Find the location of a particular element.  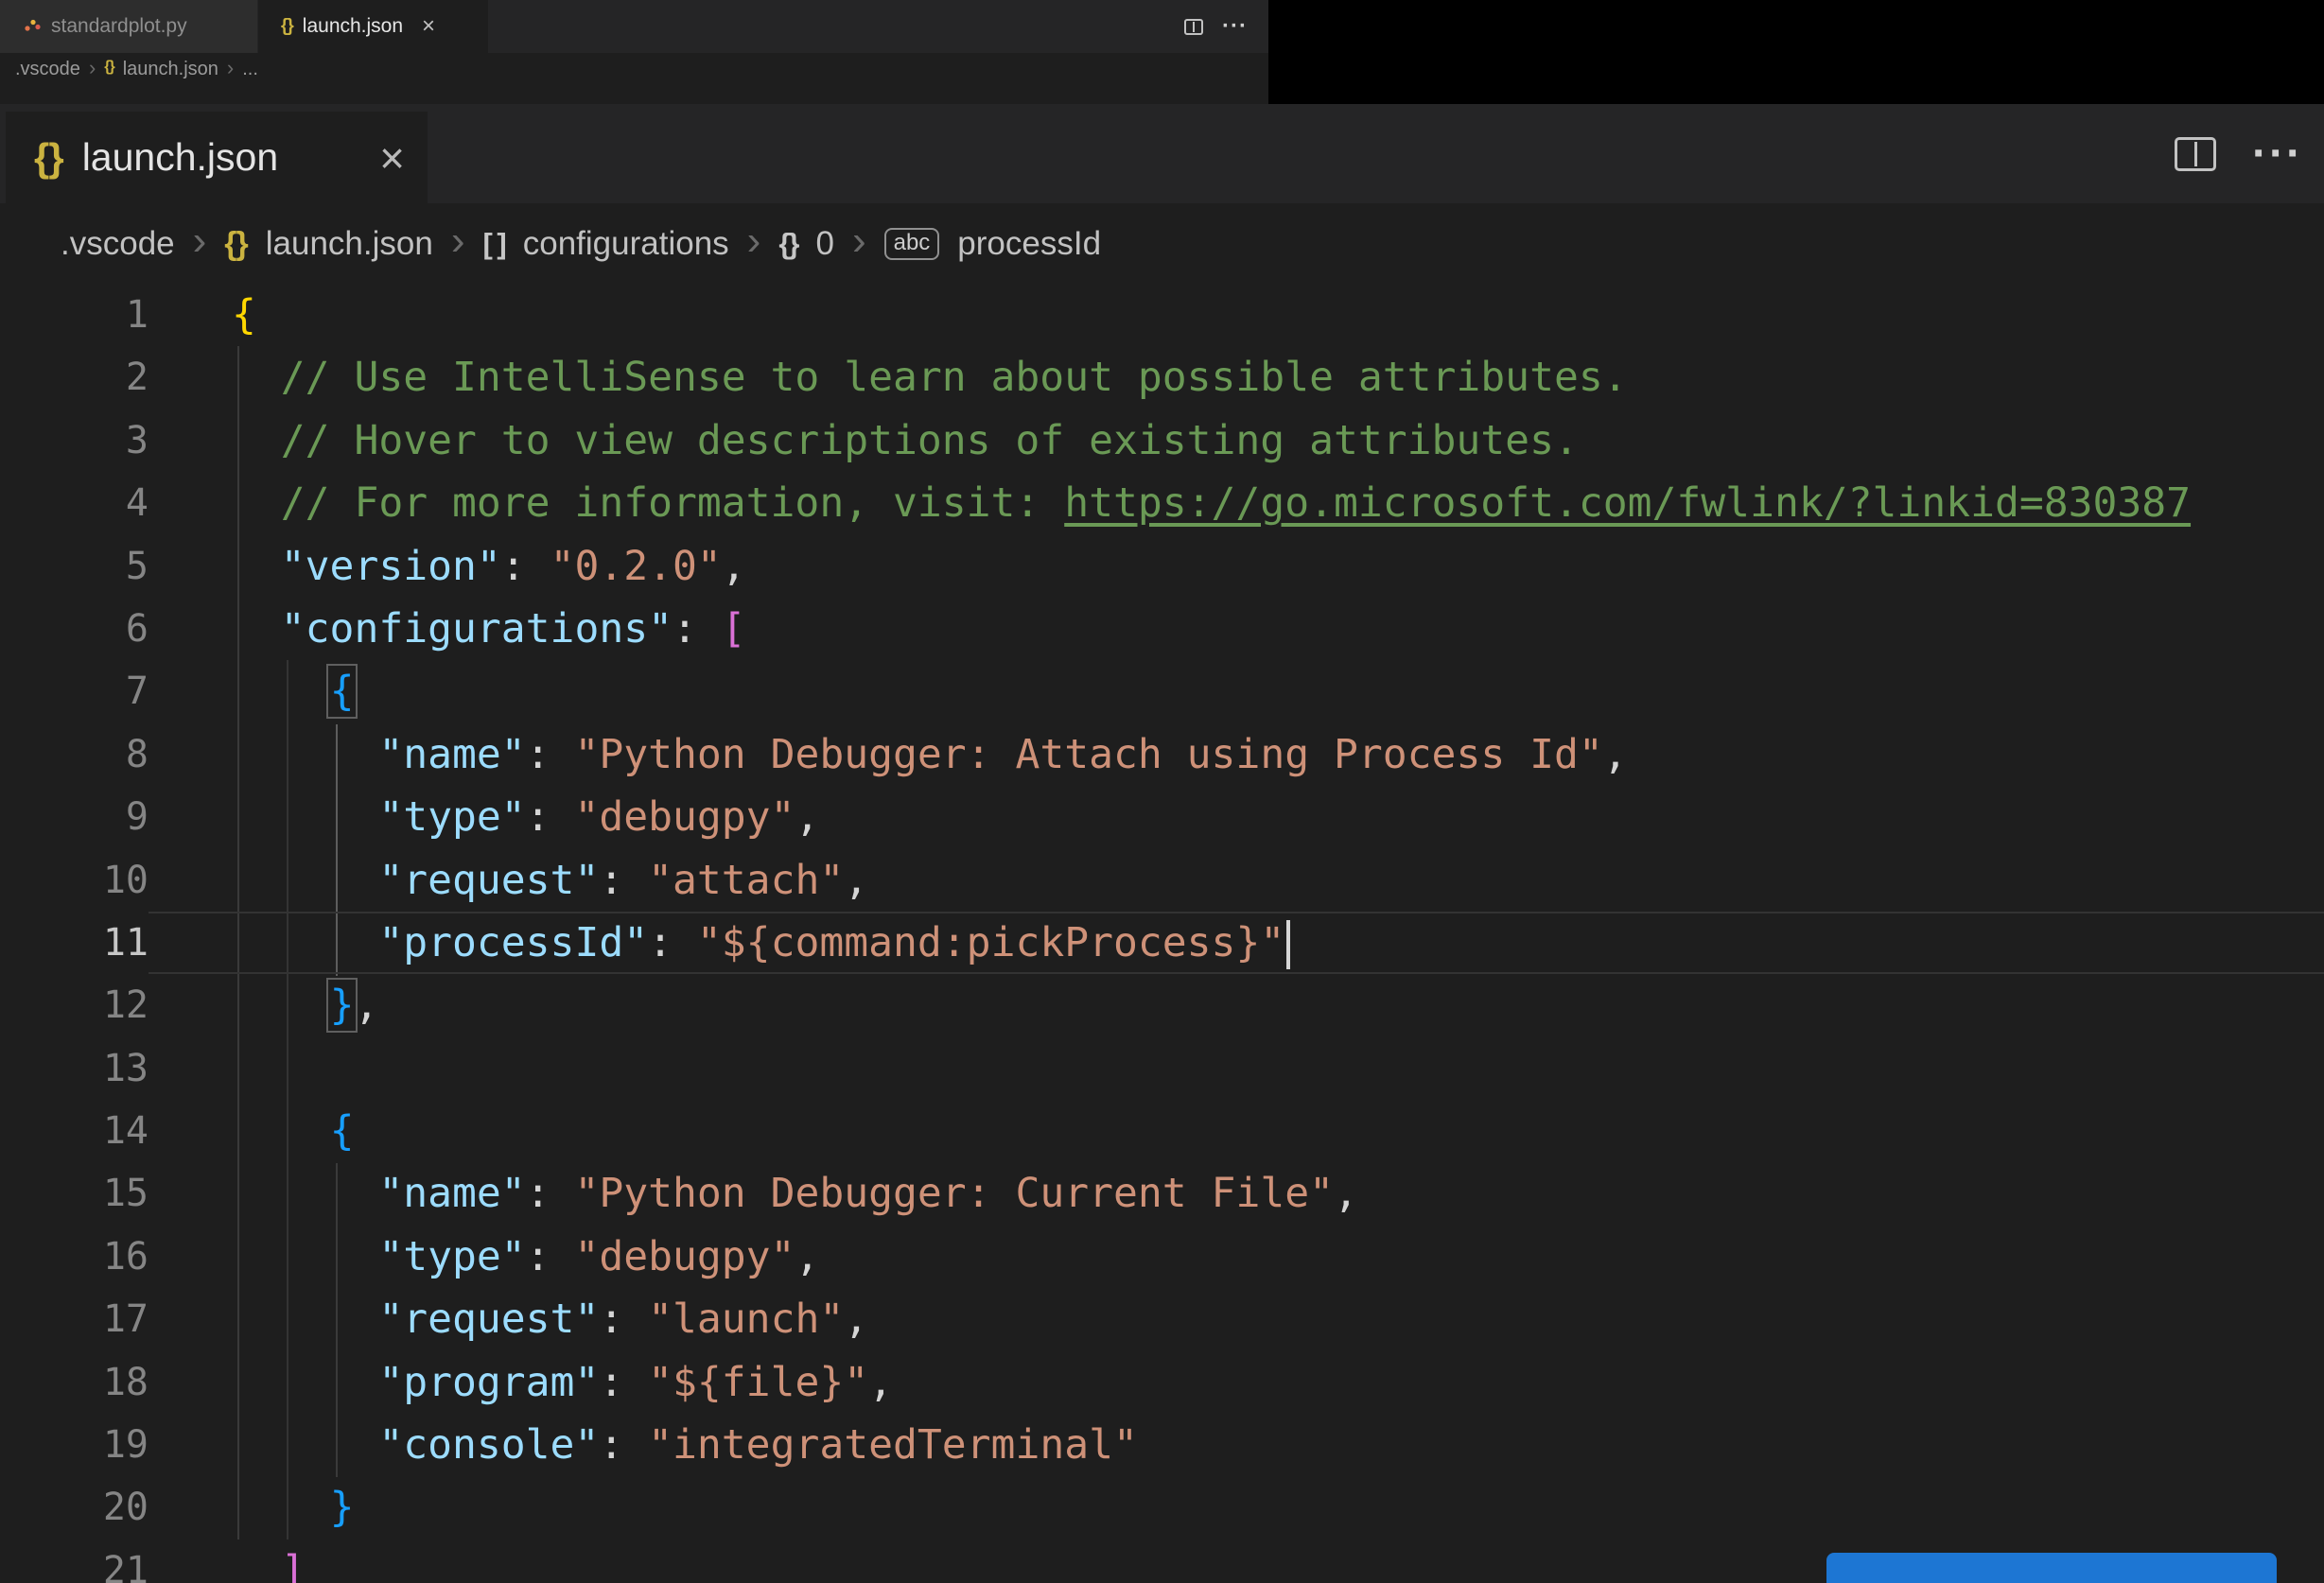

line-content: "name": "Python Debugger: Current File", is located at coordinates (868, 1194).